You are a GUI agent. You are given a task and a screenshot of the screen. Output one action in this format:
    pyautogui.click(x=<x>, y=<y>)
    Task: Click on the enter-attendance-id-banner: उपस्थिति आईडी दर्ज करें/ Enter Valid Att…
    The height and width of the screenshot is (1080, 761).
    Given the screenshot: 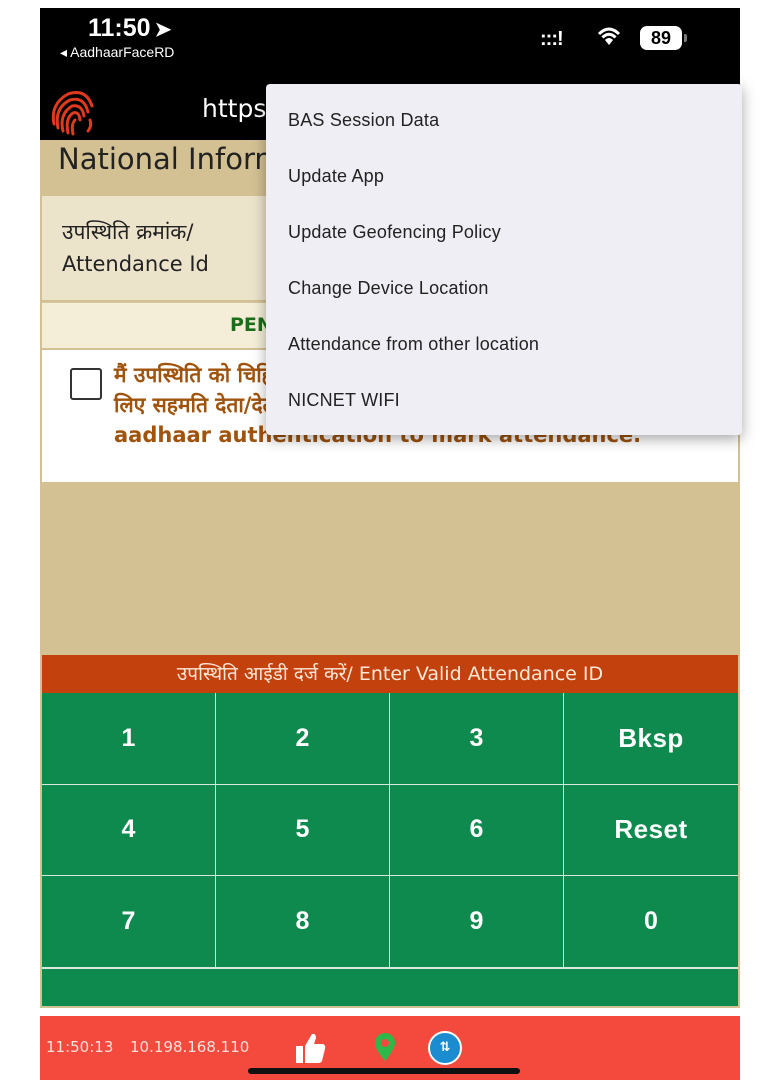 What is the action you would take?
    pyautogui.click(x=390, y=674)
    